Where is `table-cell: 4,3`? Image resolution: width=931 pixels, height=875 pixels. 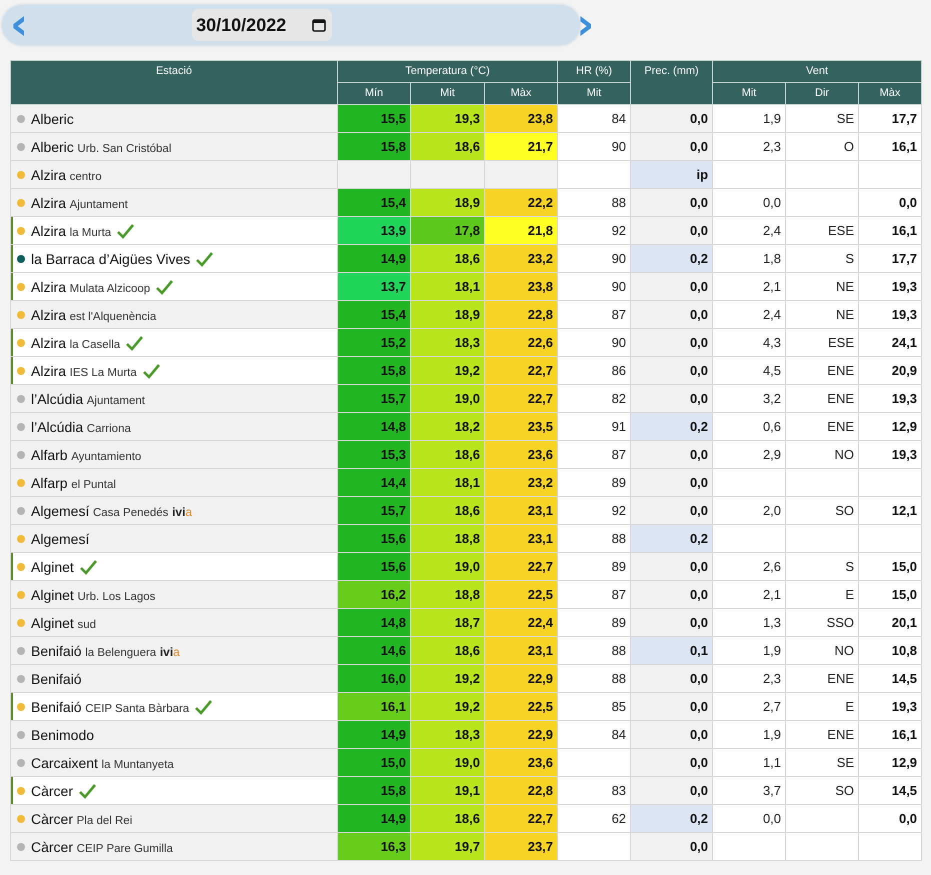
table-cell: 4,3 is located at coordinates (749, 342).